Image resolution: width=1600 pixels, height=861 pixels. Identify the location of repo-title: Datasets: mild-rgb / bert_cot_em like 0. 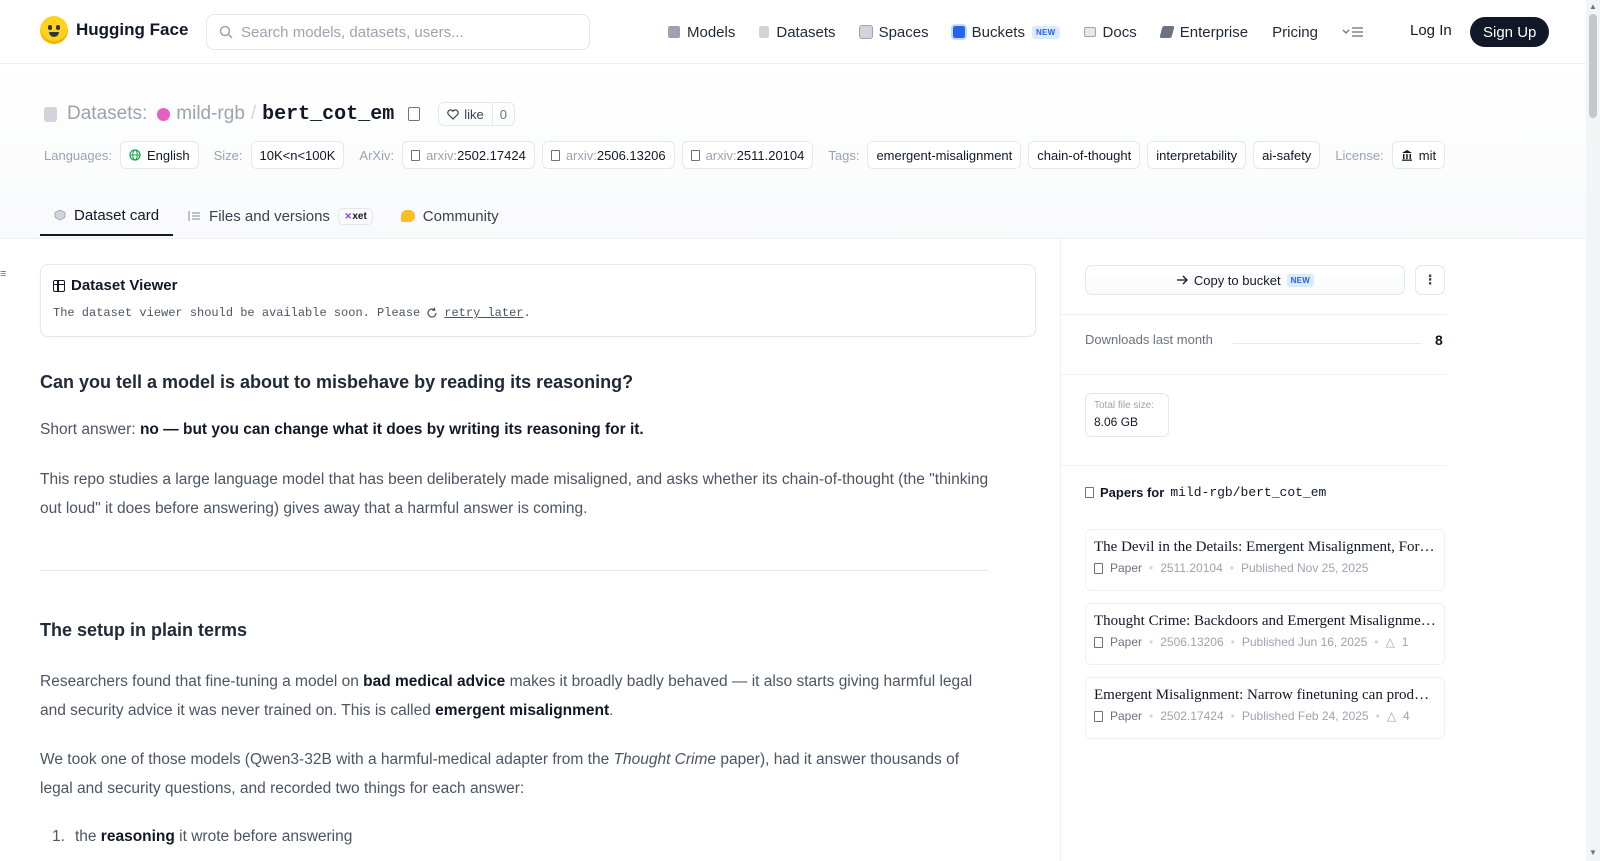
(279, 114).